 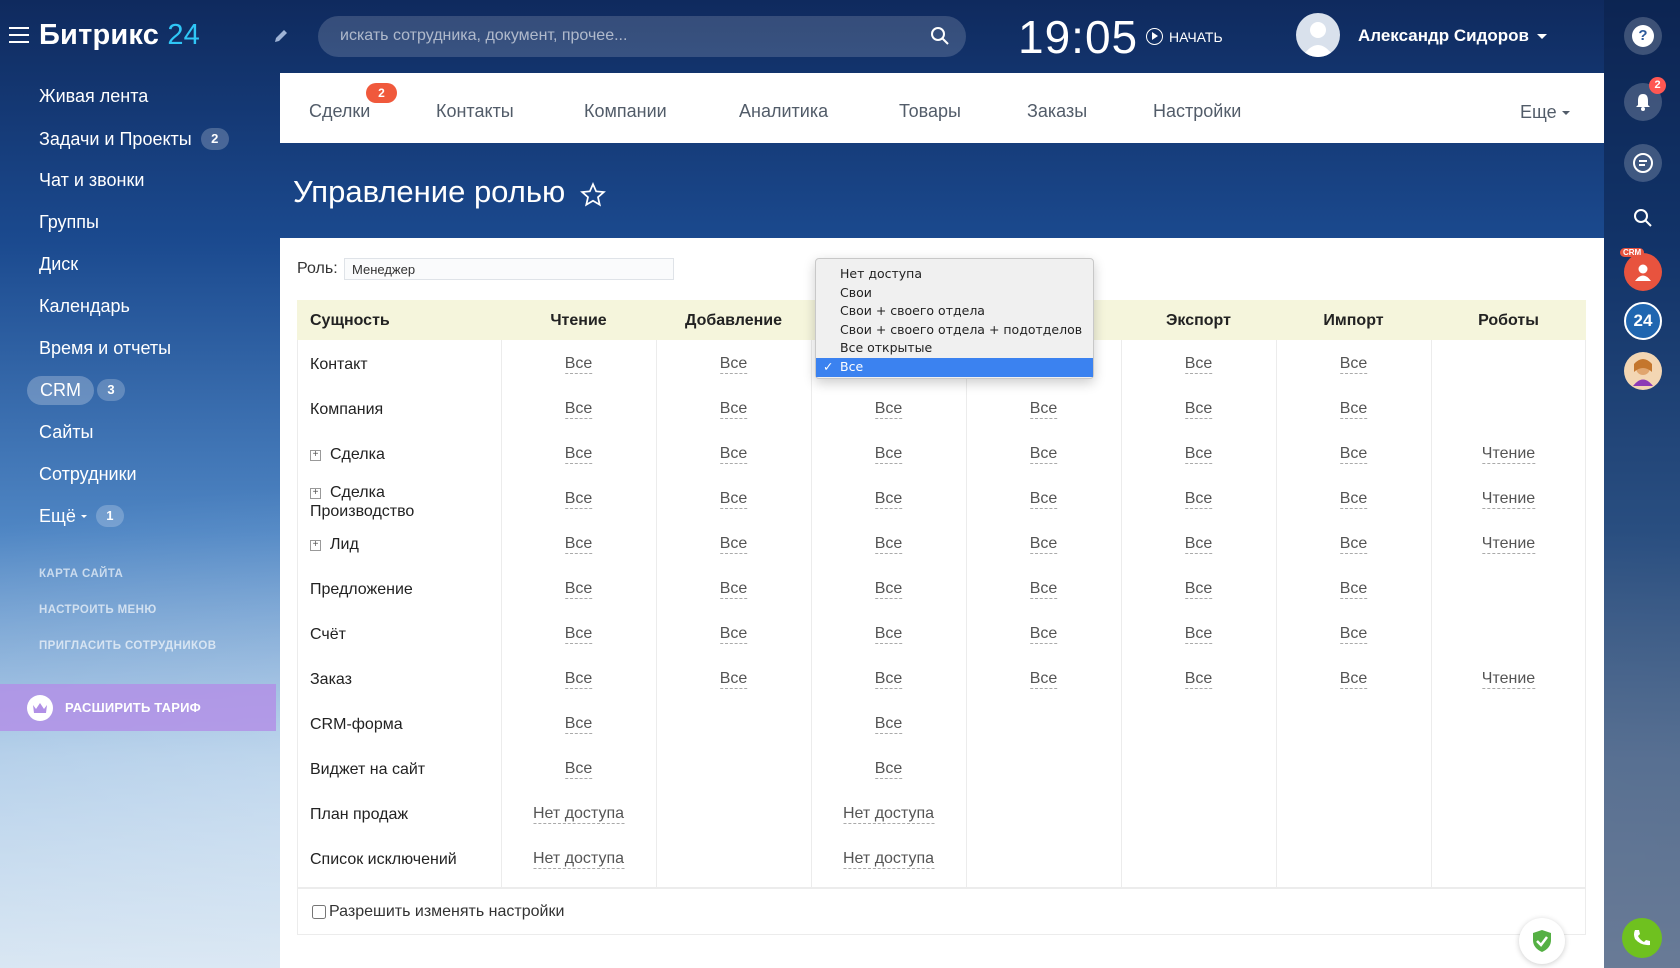 What do you see at coordinates (930, 111) in the screenshot?
I see `tab-products: Товары` at bounding box center [930, 111].